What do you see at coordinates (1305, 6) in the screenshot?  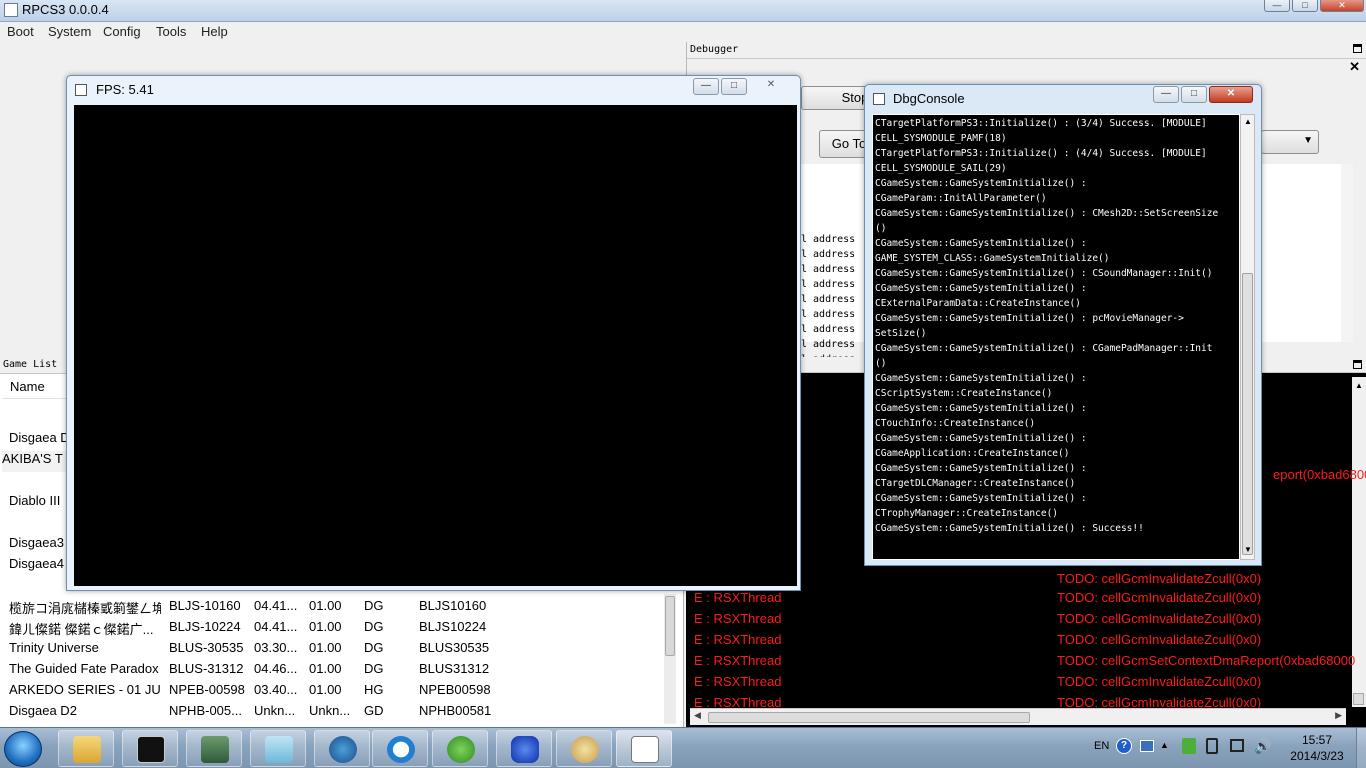 I see `maximize-button: □` at bounding box center [1305, 6].